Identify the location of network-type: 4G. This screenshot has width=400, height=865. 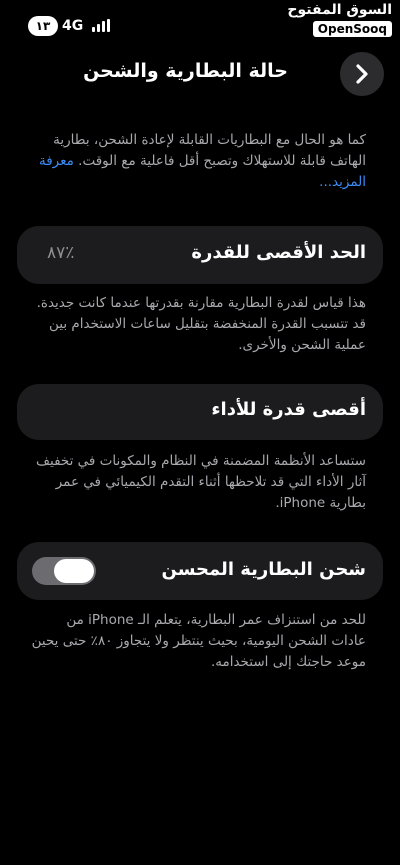
(73, 26).